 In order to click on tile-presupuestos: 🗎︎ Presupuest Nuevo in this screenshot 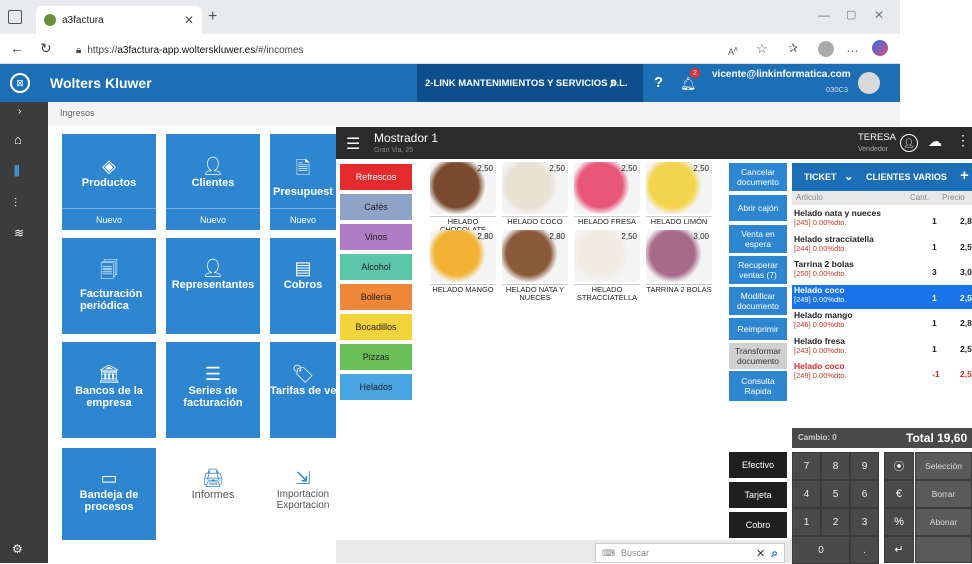, I will do `click(303, 182)`.